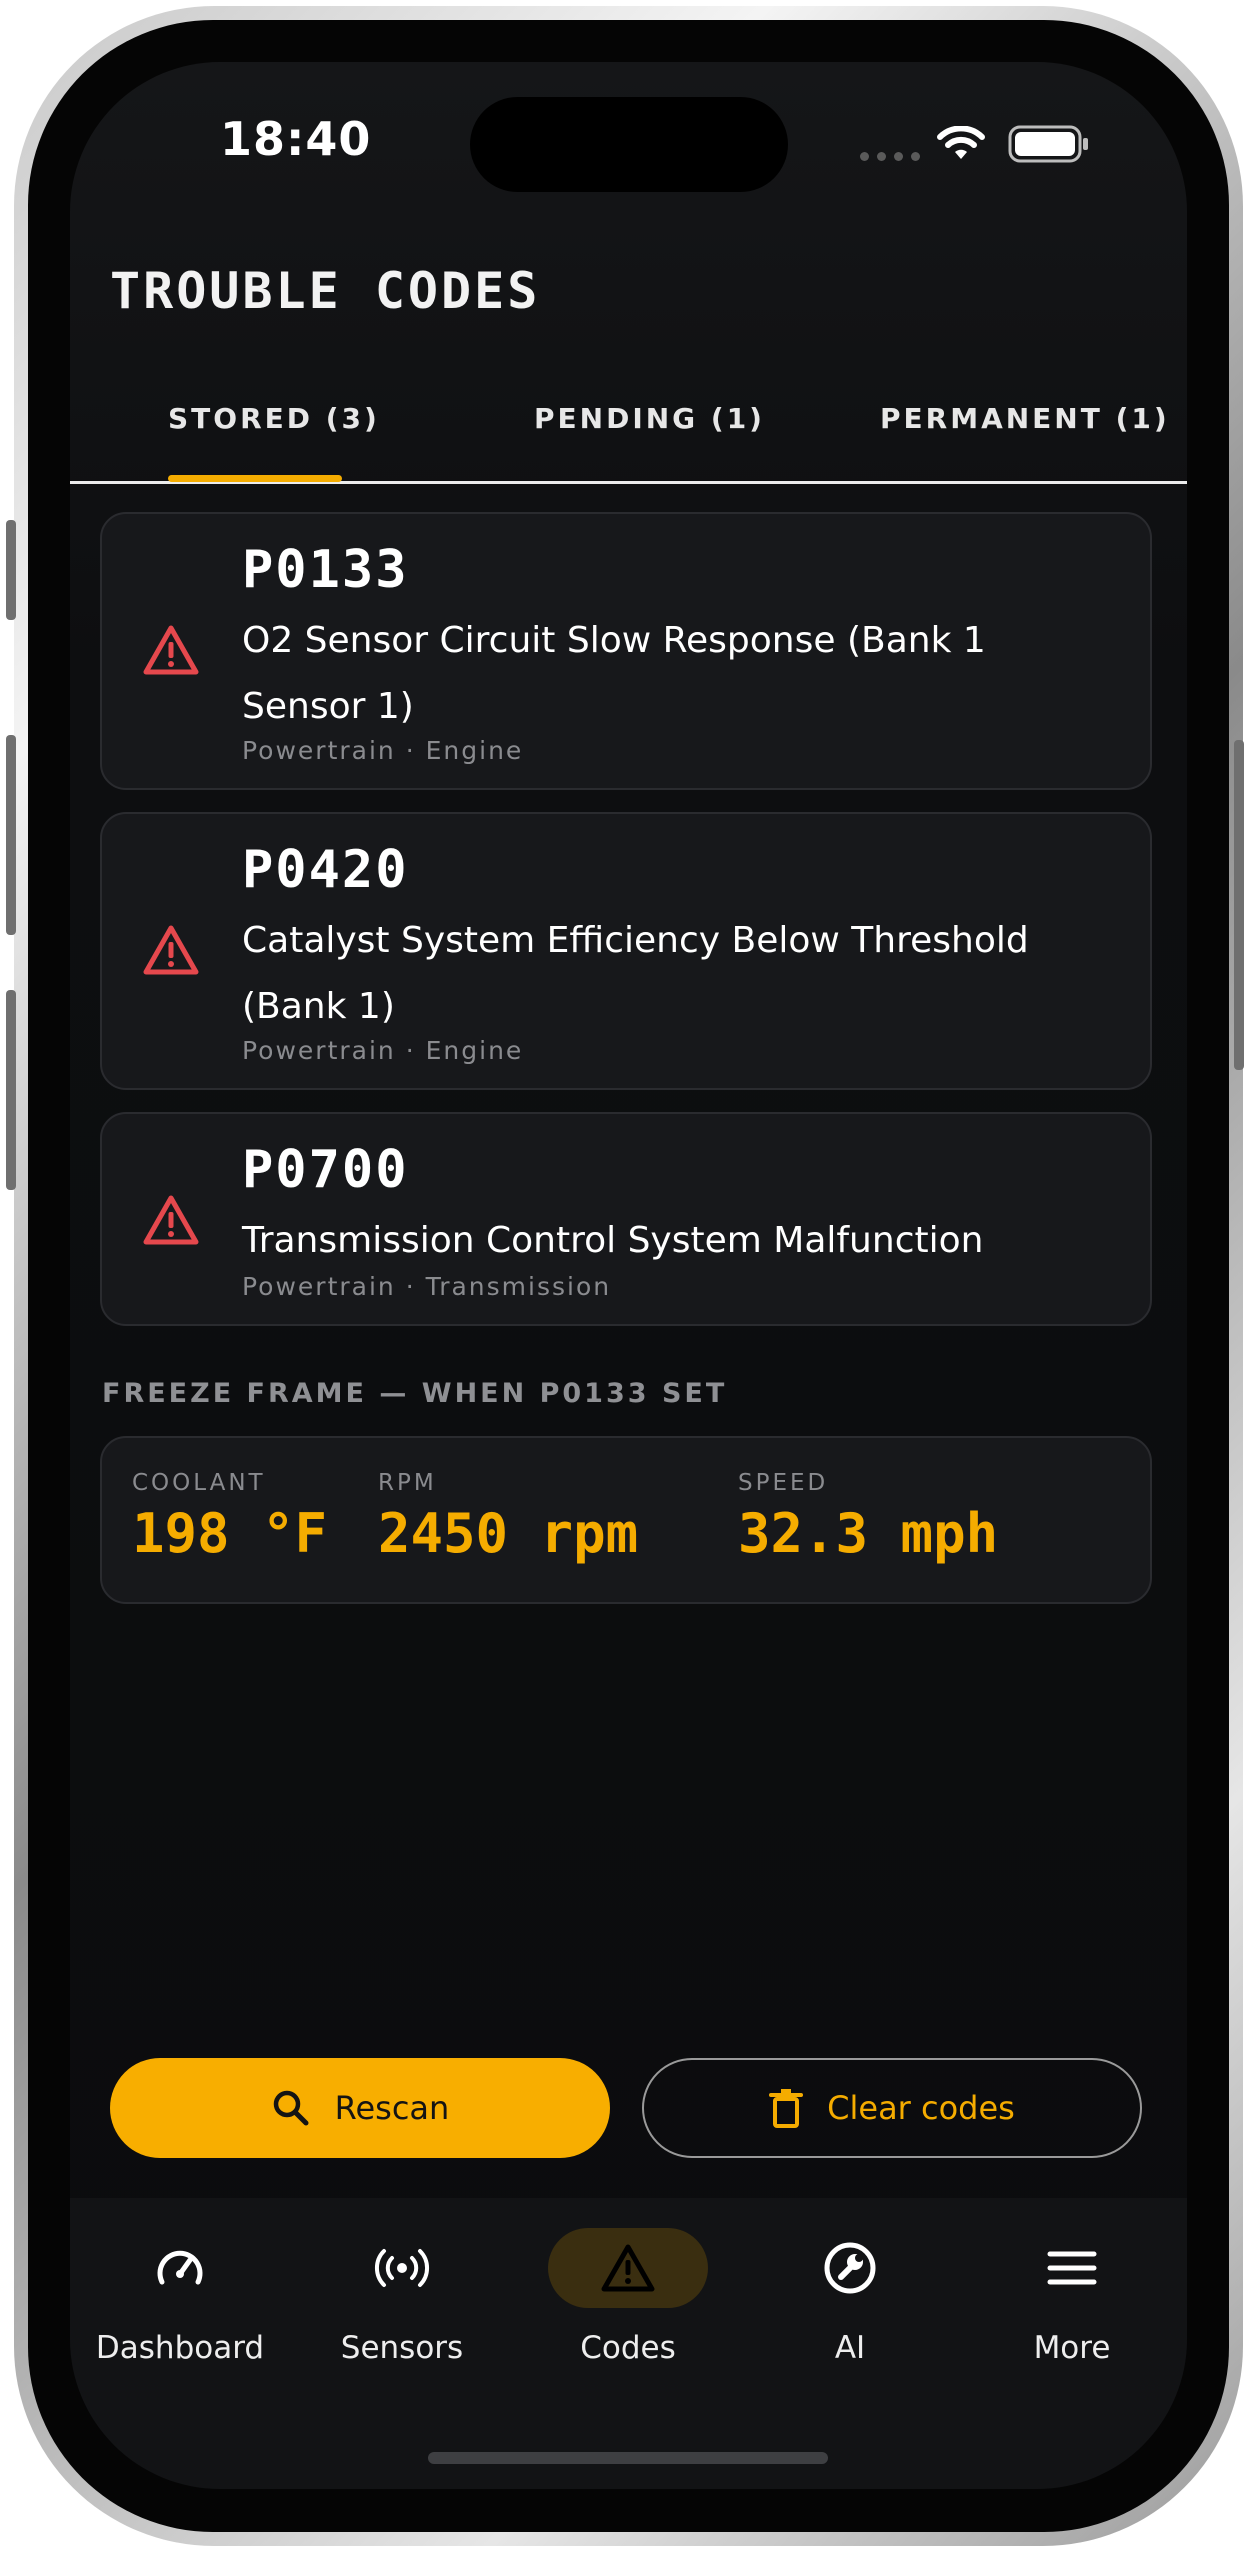  Describe the element at coordinates (1239, 905) in the screenshot. I see `side-button-power` at that location.